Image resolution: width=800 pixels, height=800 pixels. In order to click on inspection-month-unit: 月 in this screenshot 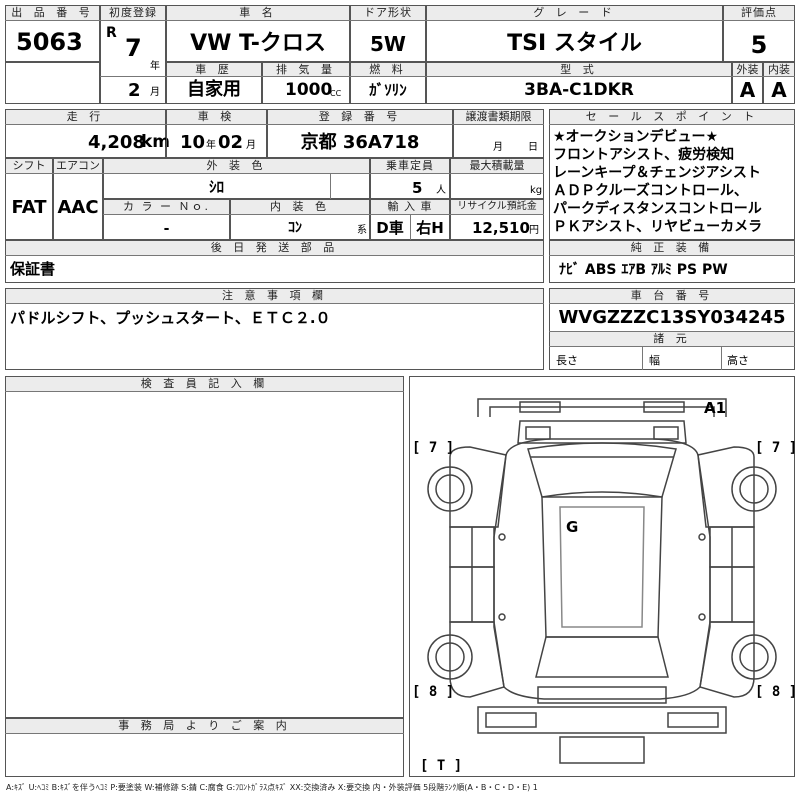, I will do `click(251, 145)`.